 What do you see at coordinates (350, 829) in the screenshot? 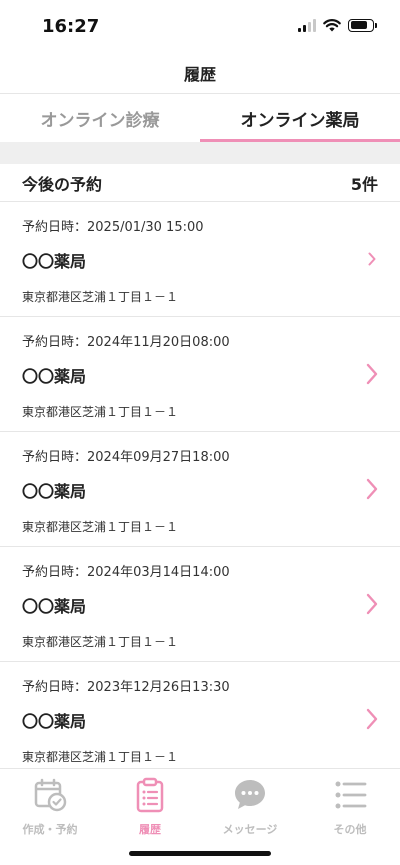
I see `tabbar-label: その他` at bounding box center [350, 829].